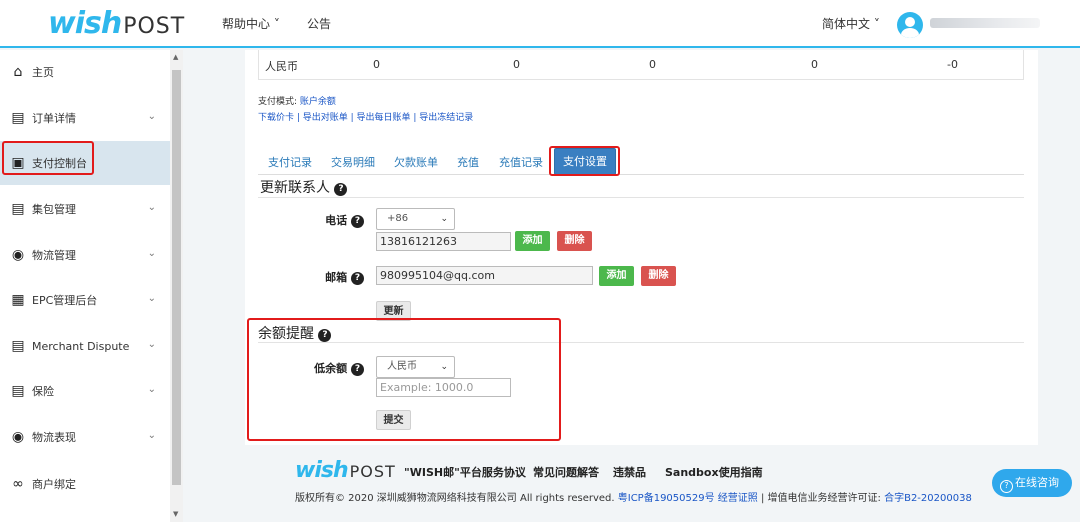 The image size is (1080, 522). What do you see at coordinates (54, 484) in the screenshot?
I see `sidebar-item-label: 商户绑定` at bounding box center [54, 484].